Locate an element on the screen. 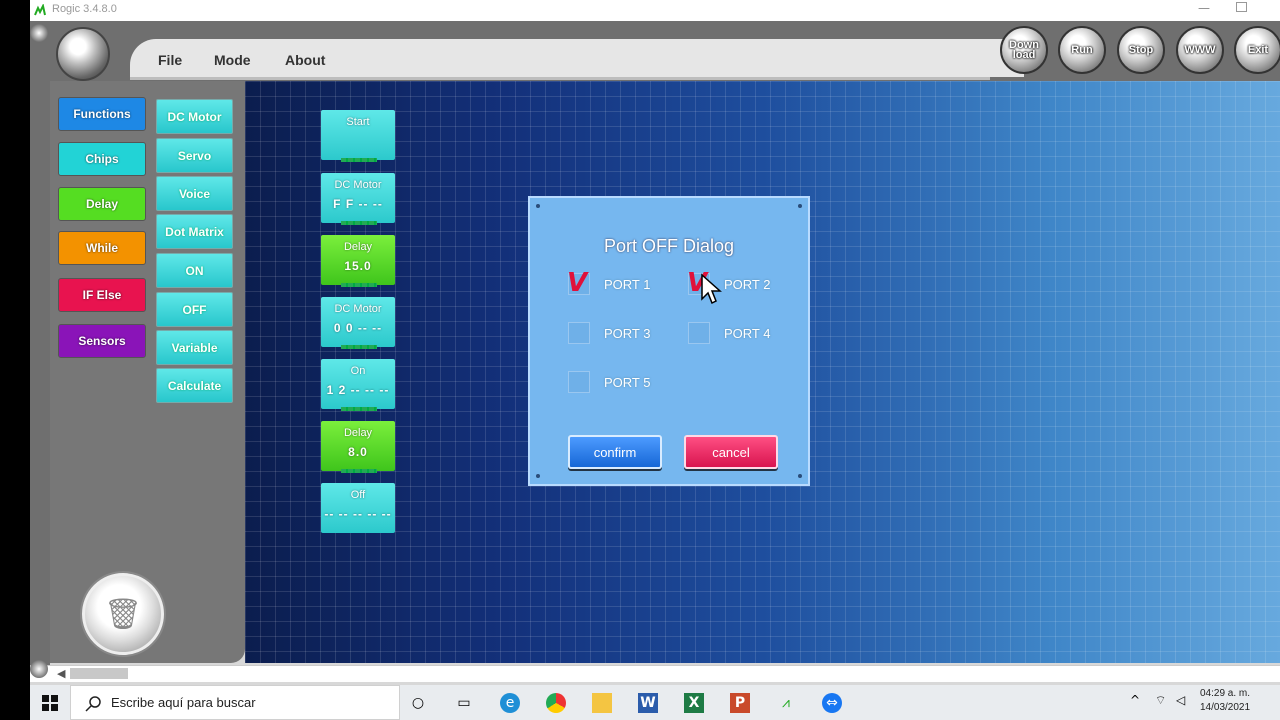  category-delay: Delay is located at coordinates (102, 204).